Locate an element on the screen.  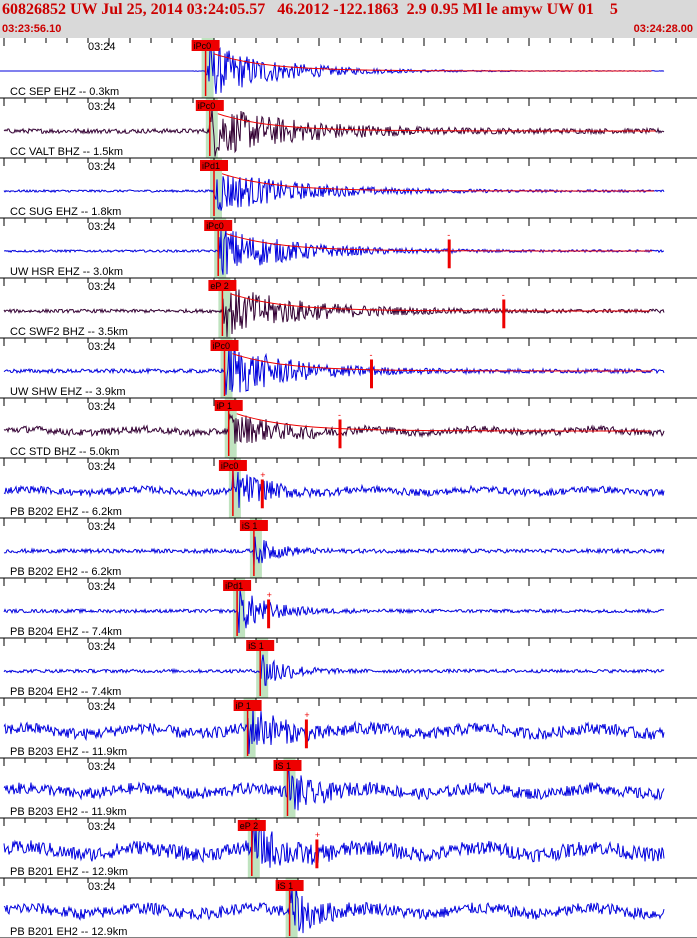
station-label: PB B203 EH2 -- 11.9km is located at coordinates (68, 812).